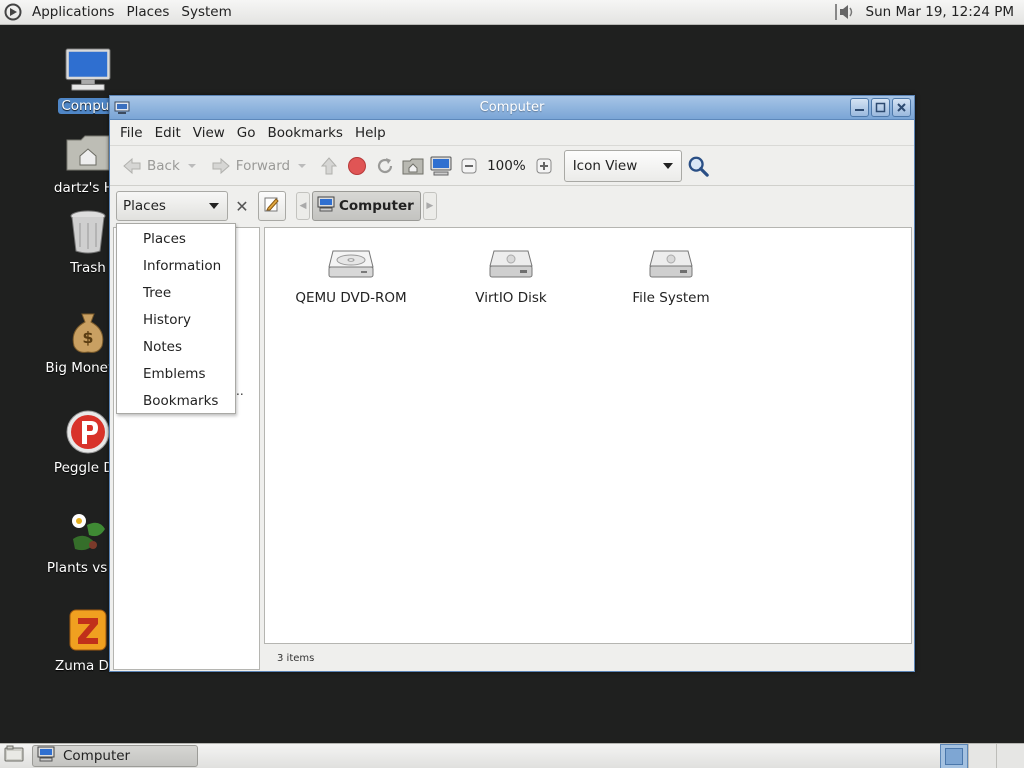  Describe the element at coordinates (263, 165) in the screenshot. I see `forward-label: Forward` at that location.